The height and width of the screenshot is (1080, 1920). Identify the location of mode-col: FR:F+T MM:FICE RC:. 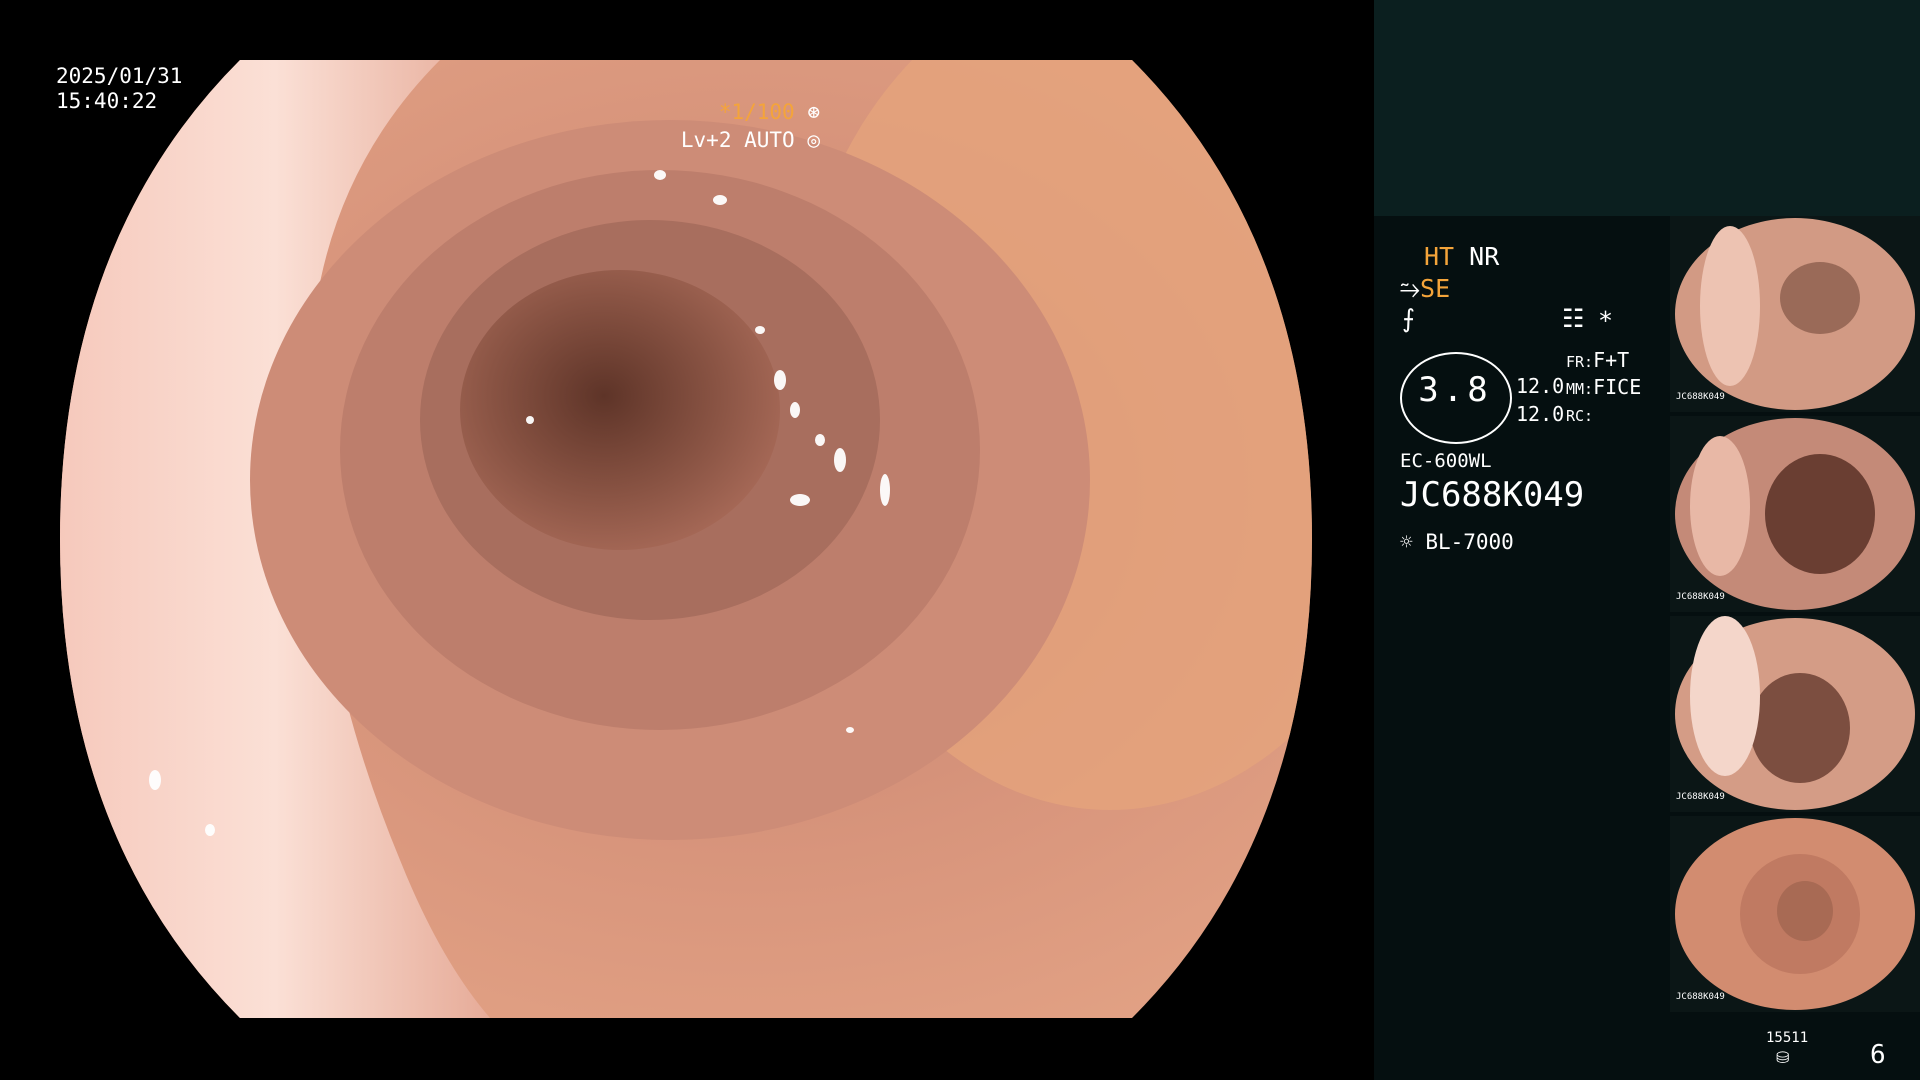
(1603, 388).